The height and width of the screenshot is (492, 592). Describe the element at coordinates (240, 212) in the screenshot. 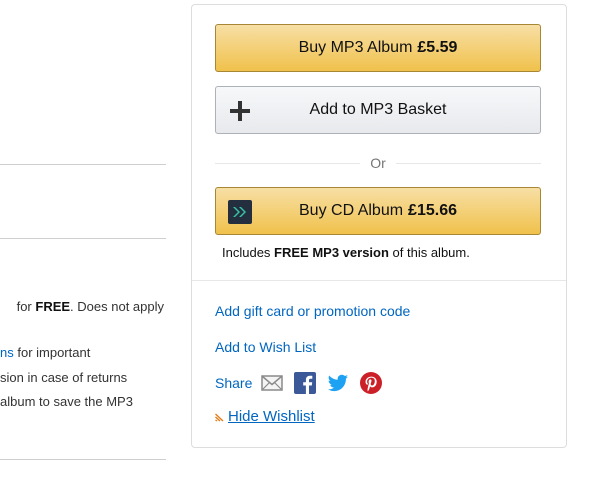

I see `fast-forward-icon` at that location.